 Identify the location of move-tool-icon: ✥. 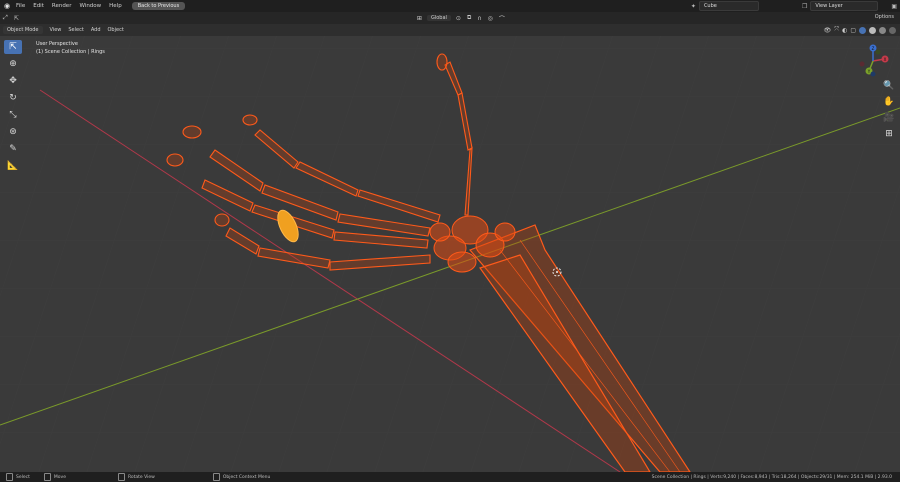
(13, 81).